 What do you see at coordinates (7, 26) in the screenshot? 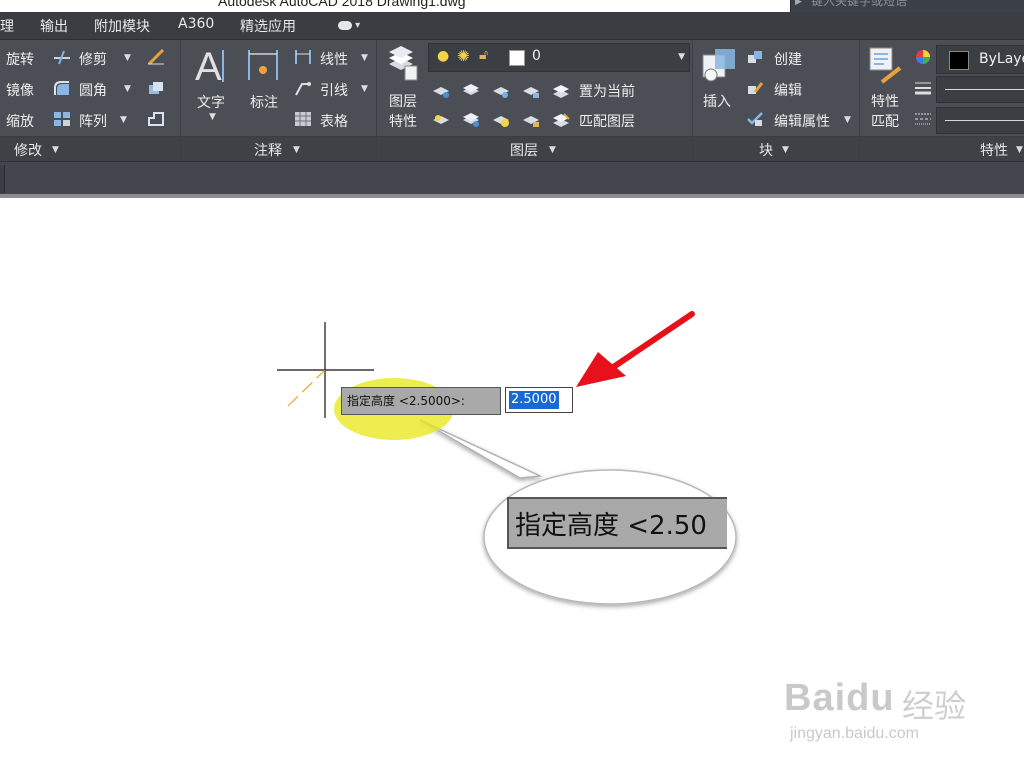
I see `tab-manage: 理` at bounding box center [7, 26].